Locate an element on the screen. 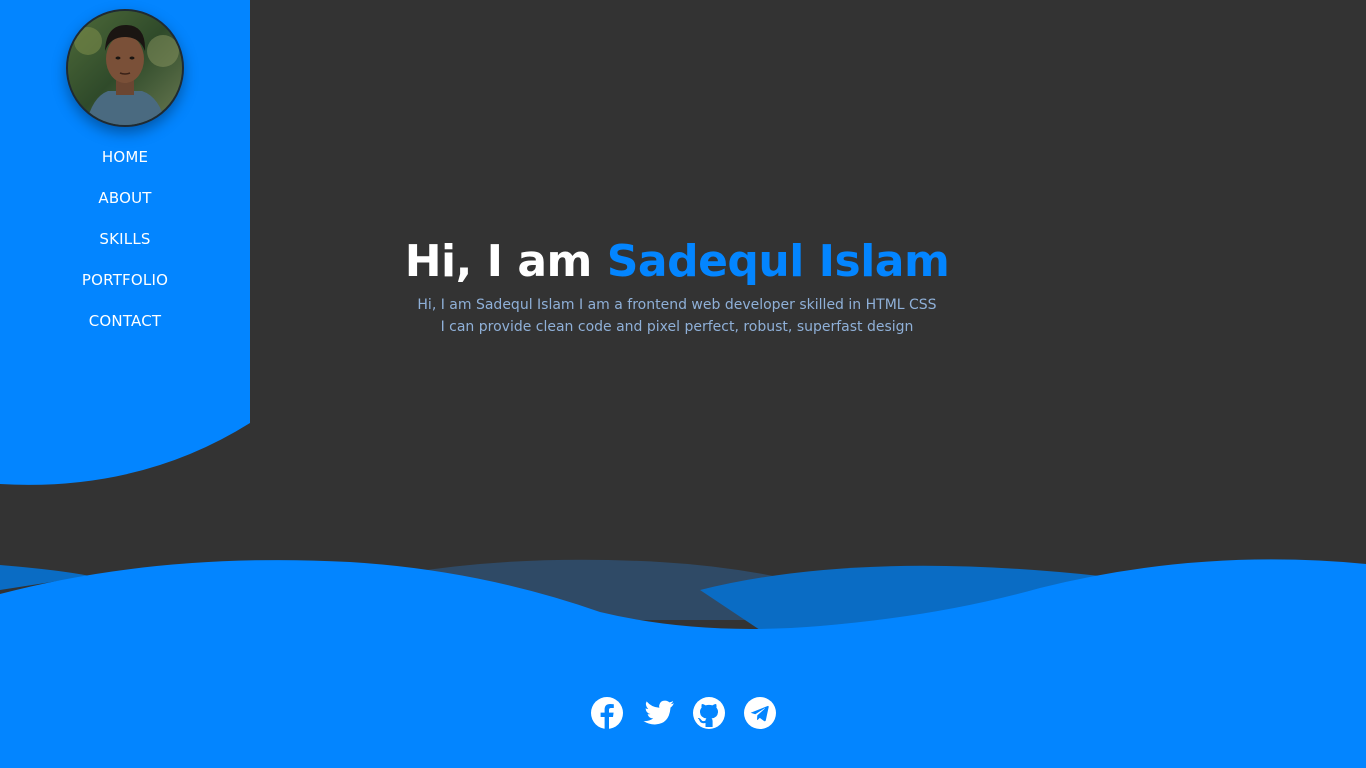 The height and width of the screenshot is (768, 1366). facebook-icon is located at coordinates (607, 713).